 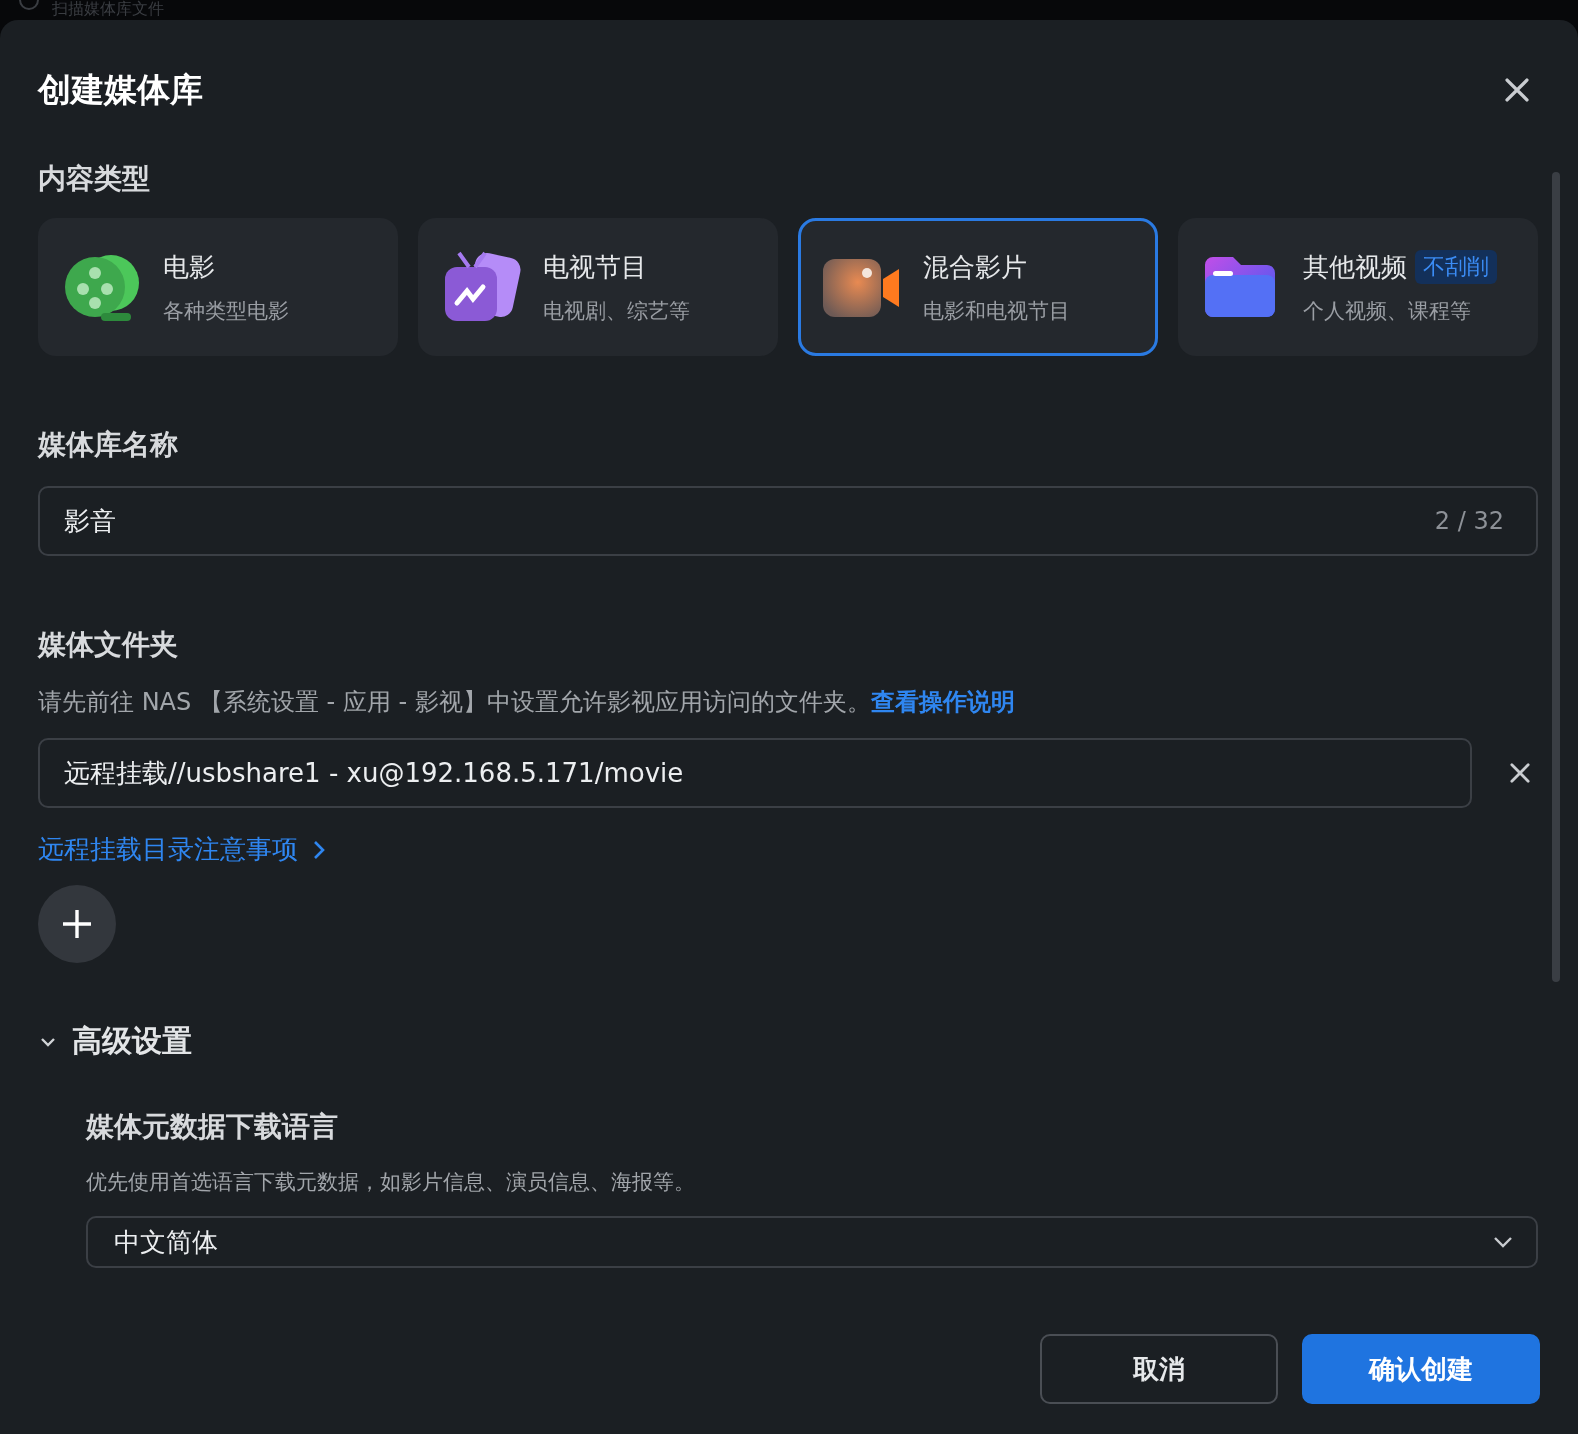 What do you see at coordinates (788, 1041) in the screenshot?
I see `advanced-settings-toggle: 高级设置` at bounding box center [788, 1041].